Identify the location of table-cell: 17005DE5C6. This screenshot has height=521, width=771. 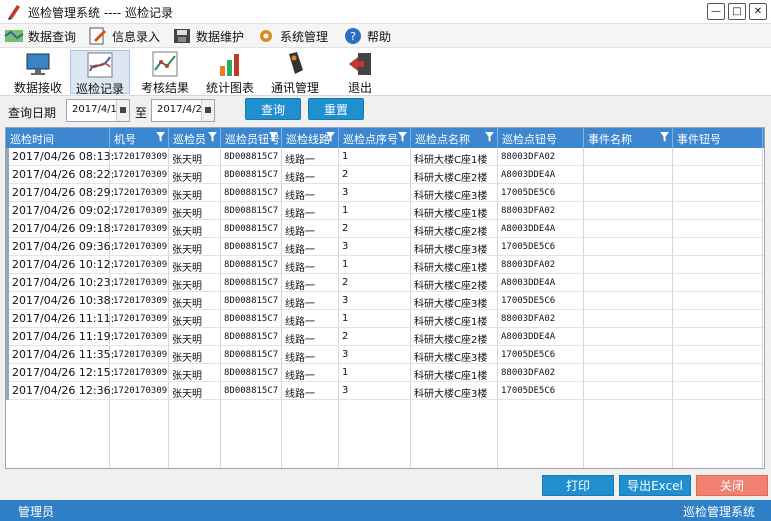
(528, 247).